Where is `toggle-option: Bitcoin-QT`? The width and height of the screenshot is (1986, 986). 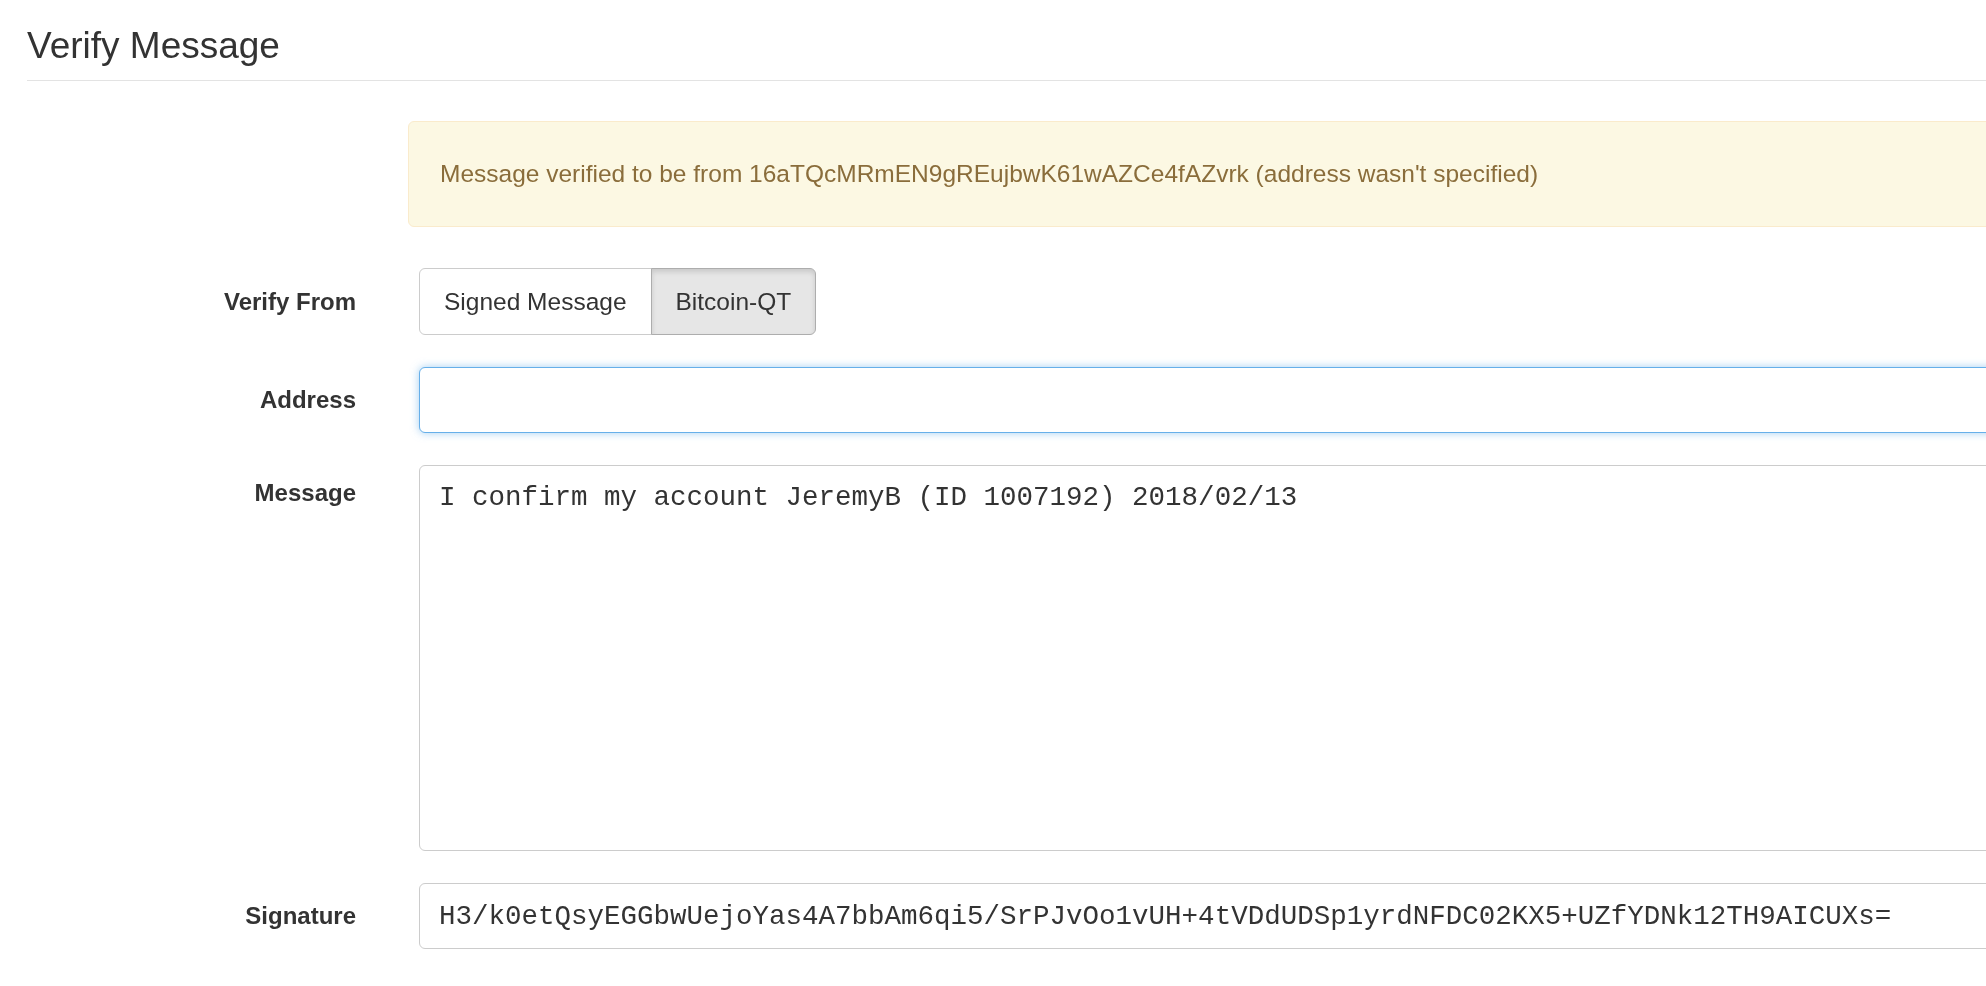 toggle-option: Bitcoin-QT is located at coordinates (733, 301).